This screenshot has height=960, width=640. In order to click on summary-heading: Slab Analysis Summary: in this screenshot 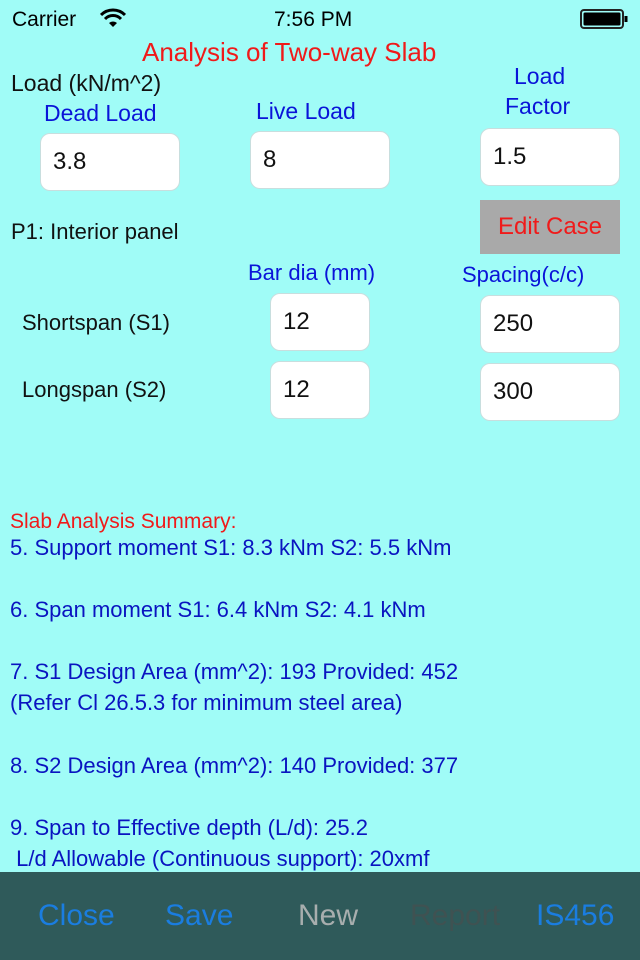, I will do `click(123, 521)`.